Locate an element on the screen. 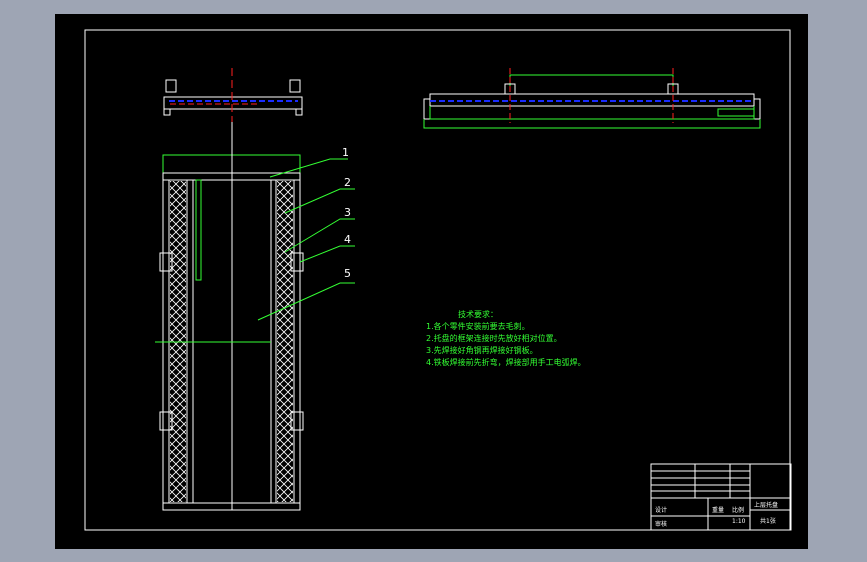 The width and height of the screenshot is (867, 562). balloon-5: 5 is located at coordinates (347, 273).